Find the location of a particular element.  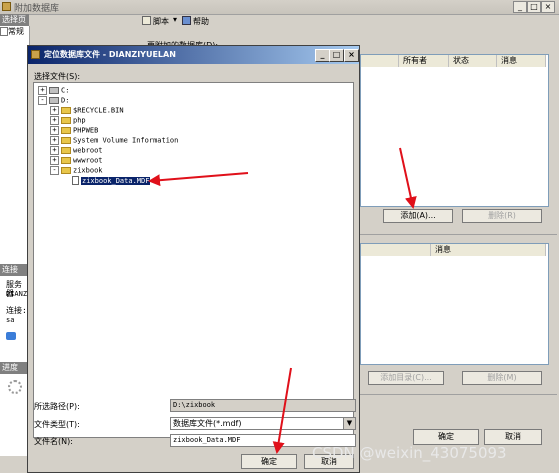

watermark: CSDN @weixin_43075093 is located at coordinates (409, 453).